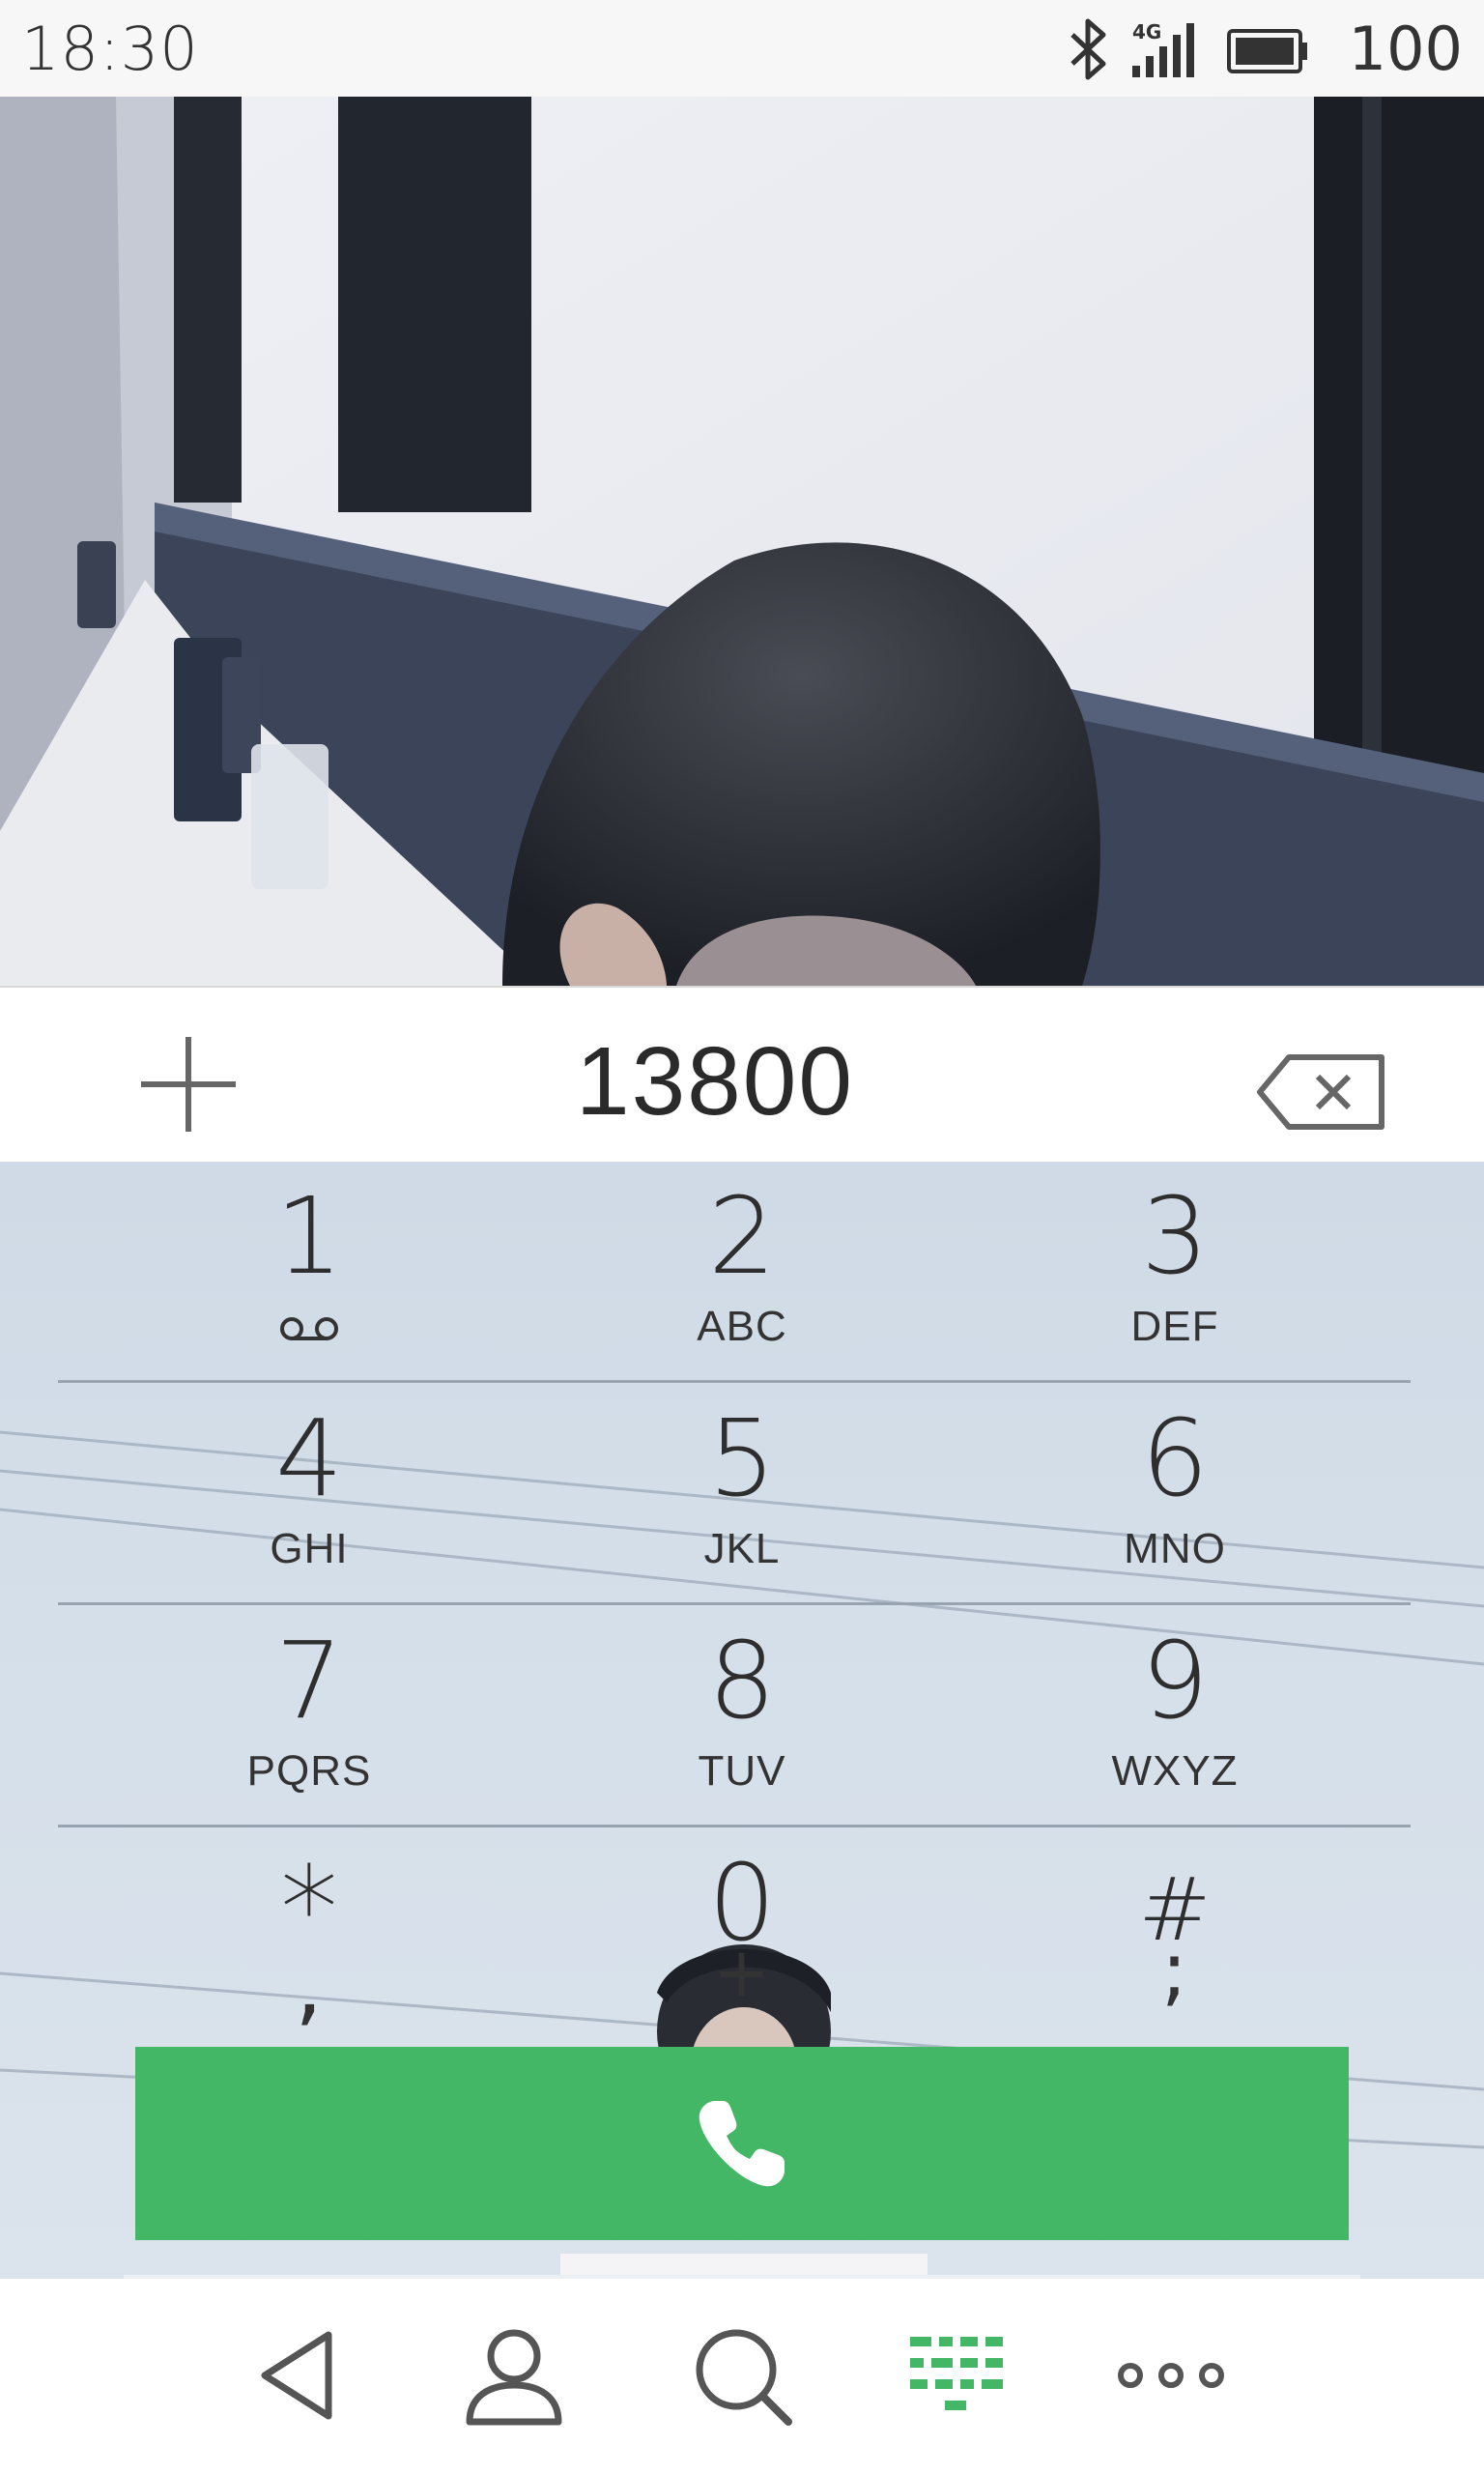  Describe the element at coordinates (744, 2378) in the screenshot. I see `search-icon` at that location.